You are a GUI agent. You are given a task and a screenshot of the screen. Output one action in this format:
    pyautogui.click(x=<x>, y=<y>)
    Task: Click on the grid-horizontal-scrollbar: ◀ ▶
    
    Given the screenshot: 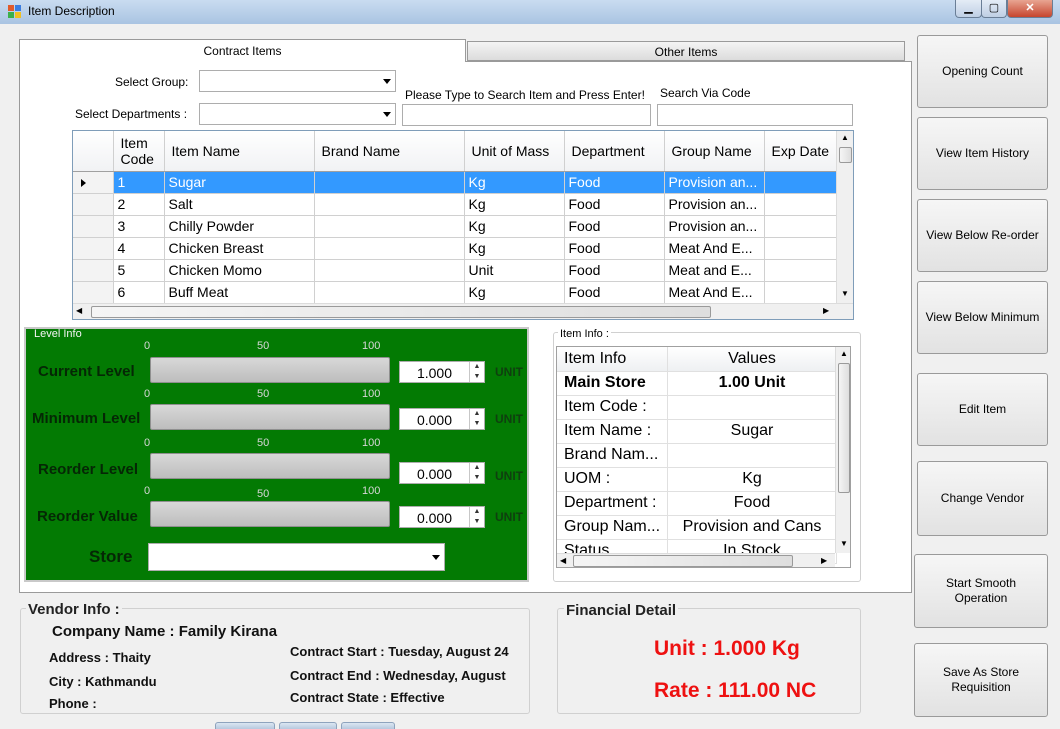 What is the action you would take?
    pyautogui.click(x=463, y=311)
    